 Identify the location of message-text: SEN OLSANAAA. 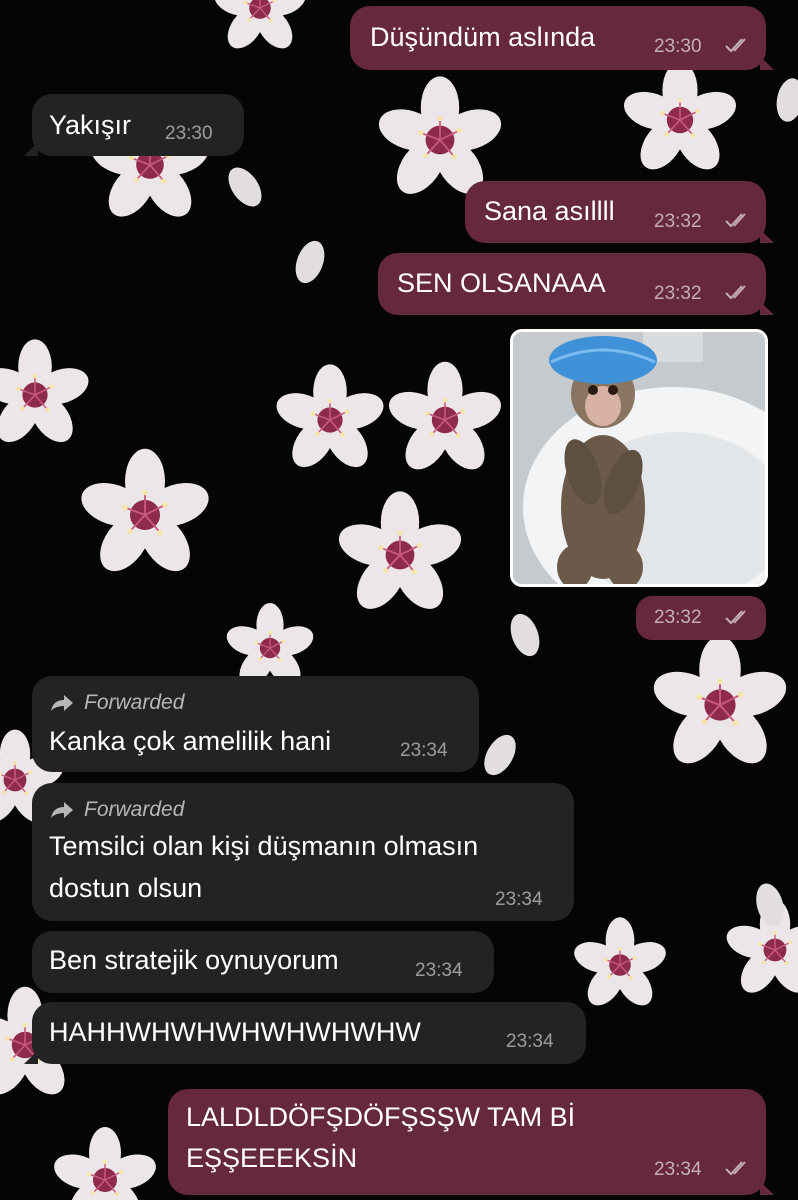
(501, 283).